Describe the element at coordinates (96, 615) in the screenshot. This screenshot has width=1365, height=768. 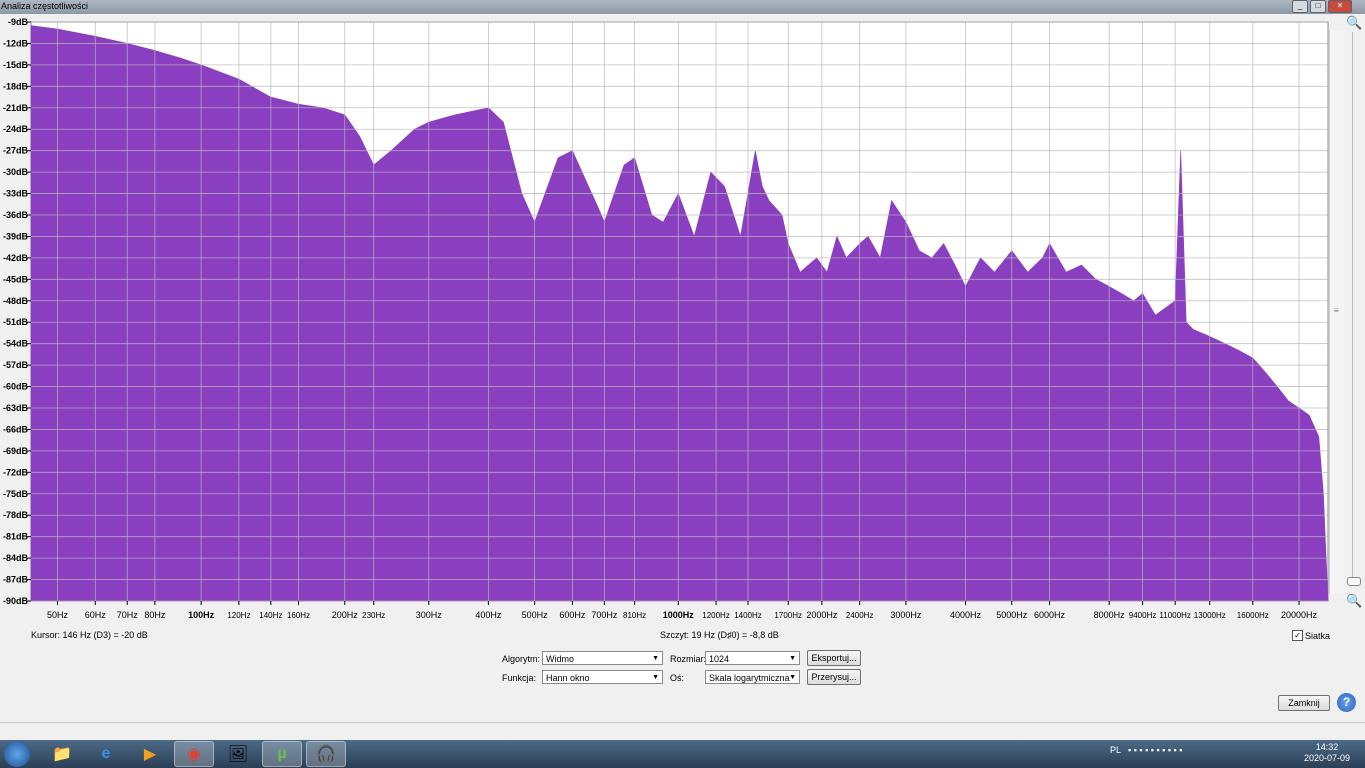
I see `x-tick-label: 60Hz` at that location.